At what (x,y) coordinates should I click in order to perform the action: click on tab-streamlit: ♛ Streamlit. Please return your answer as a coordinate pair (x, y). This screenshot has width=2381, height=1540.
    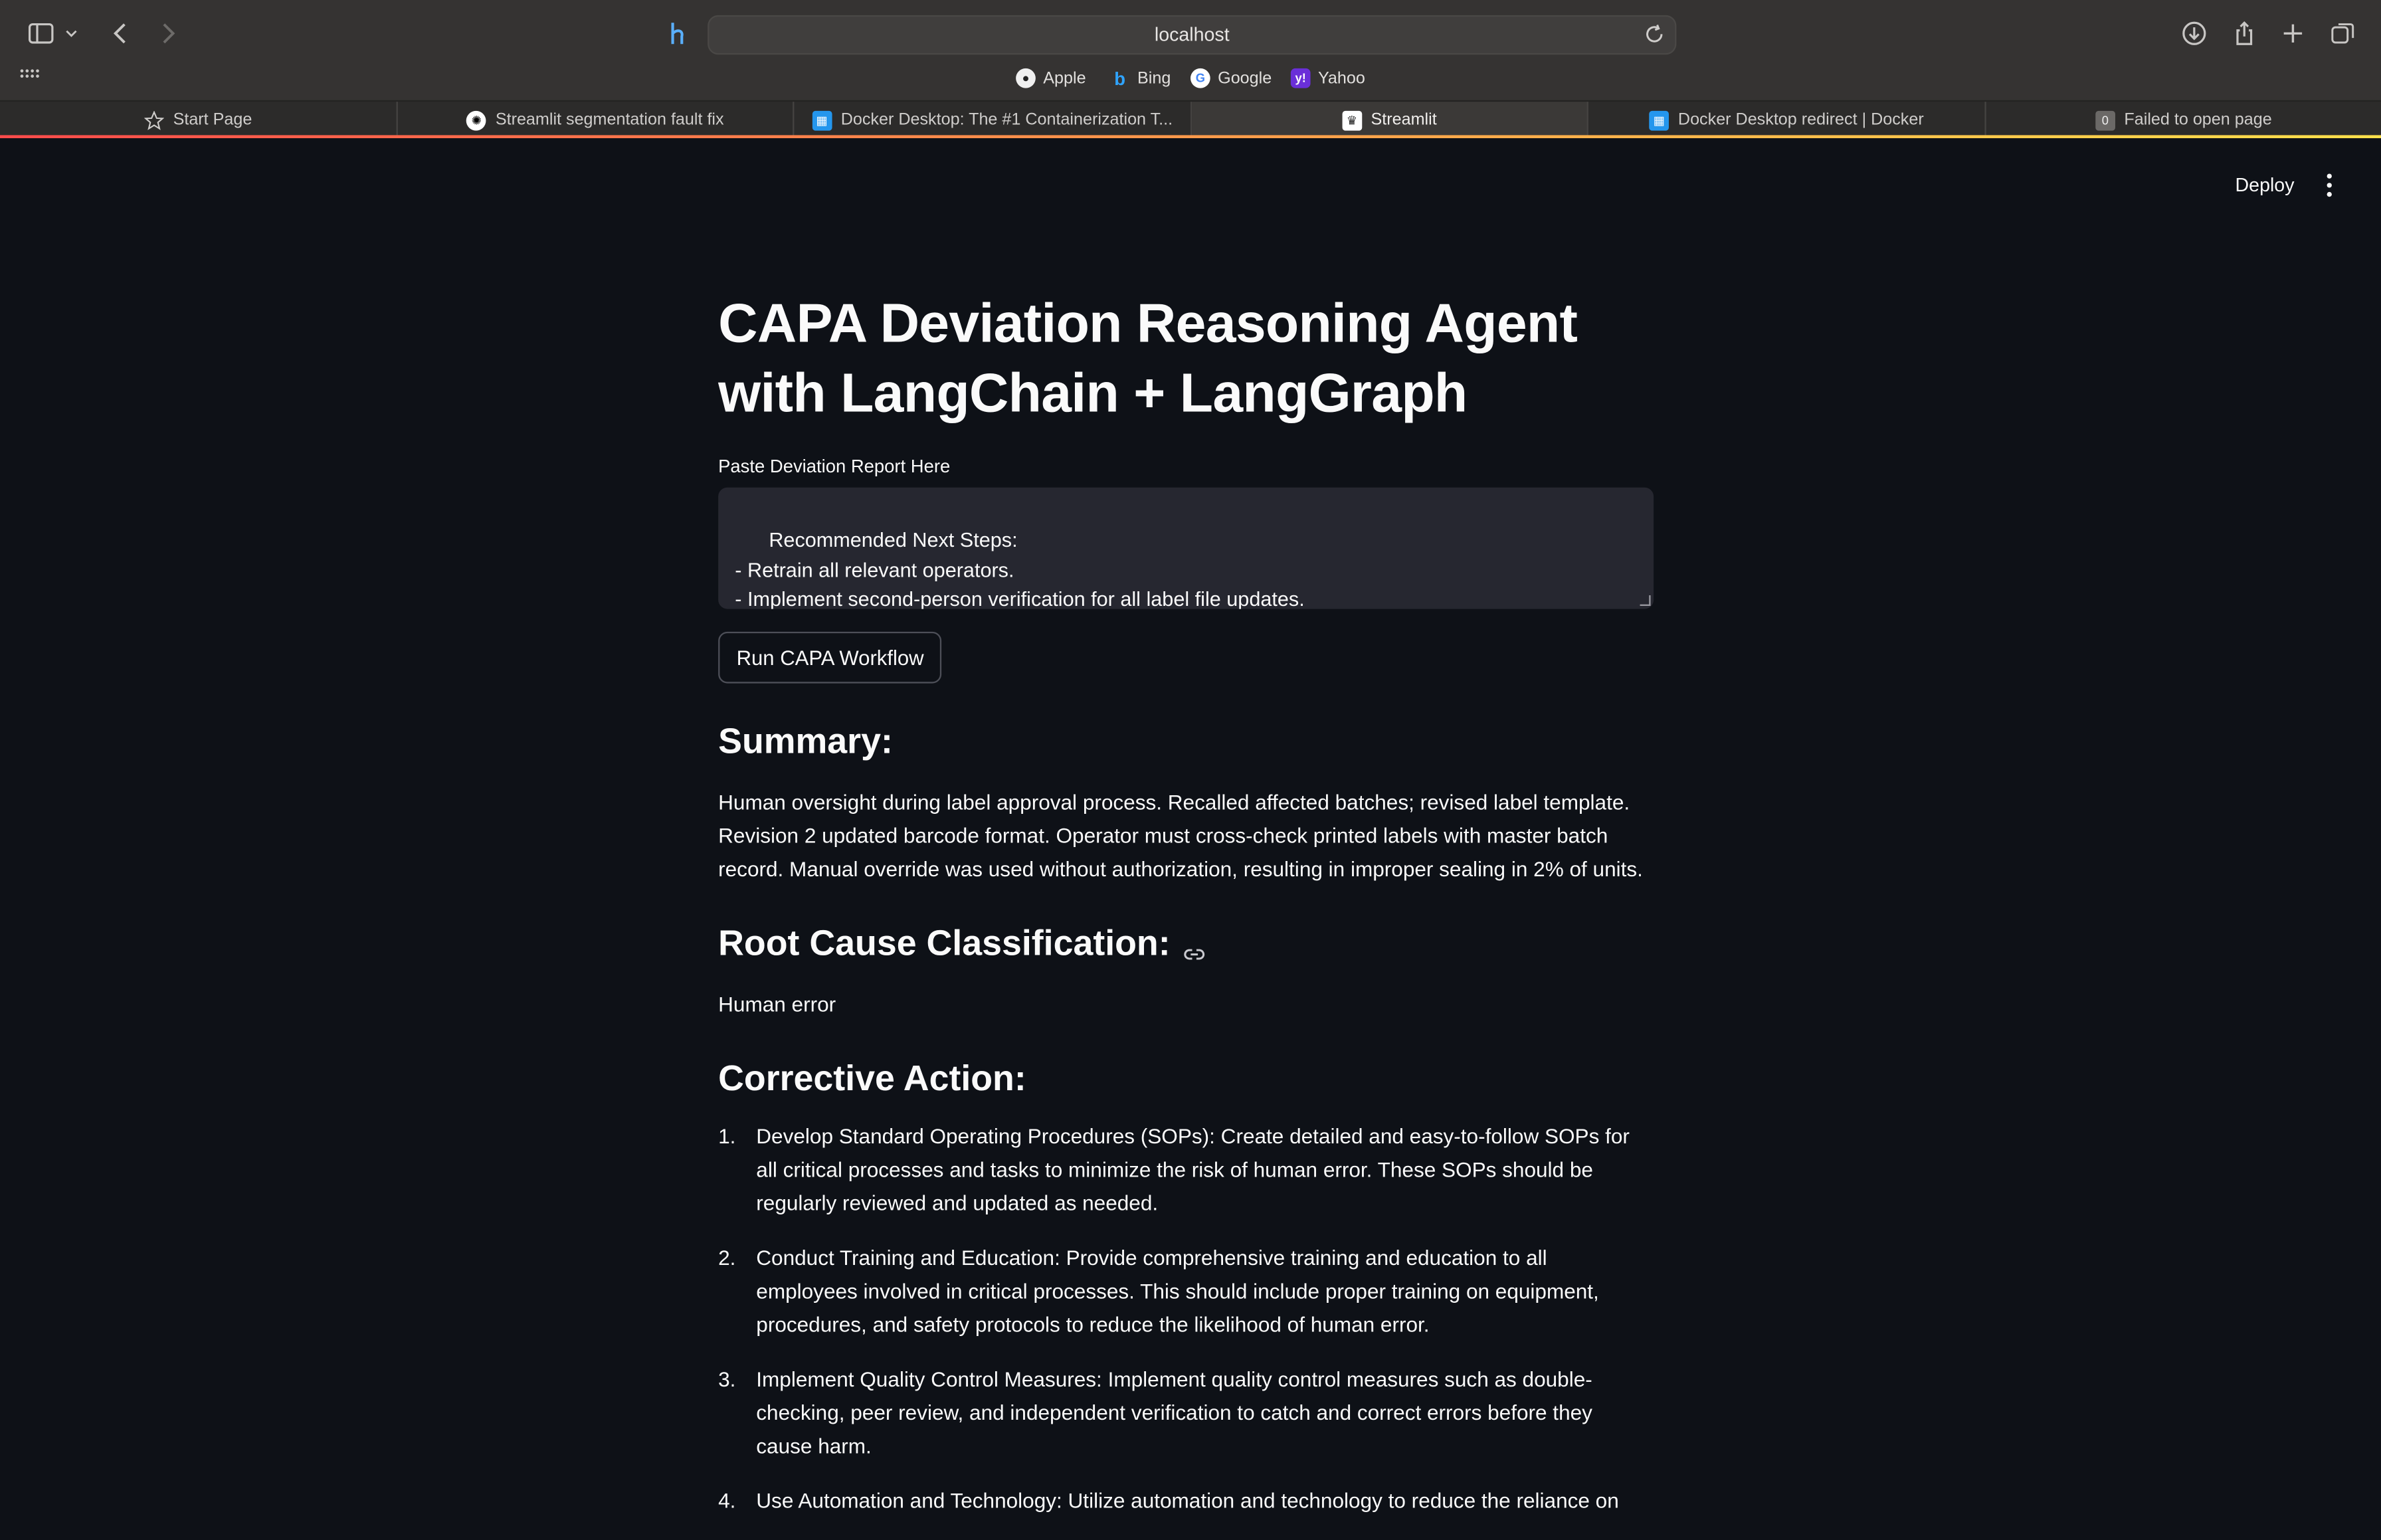
    Looking at the image, I should click on (1390, 120).